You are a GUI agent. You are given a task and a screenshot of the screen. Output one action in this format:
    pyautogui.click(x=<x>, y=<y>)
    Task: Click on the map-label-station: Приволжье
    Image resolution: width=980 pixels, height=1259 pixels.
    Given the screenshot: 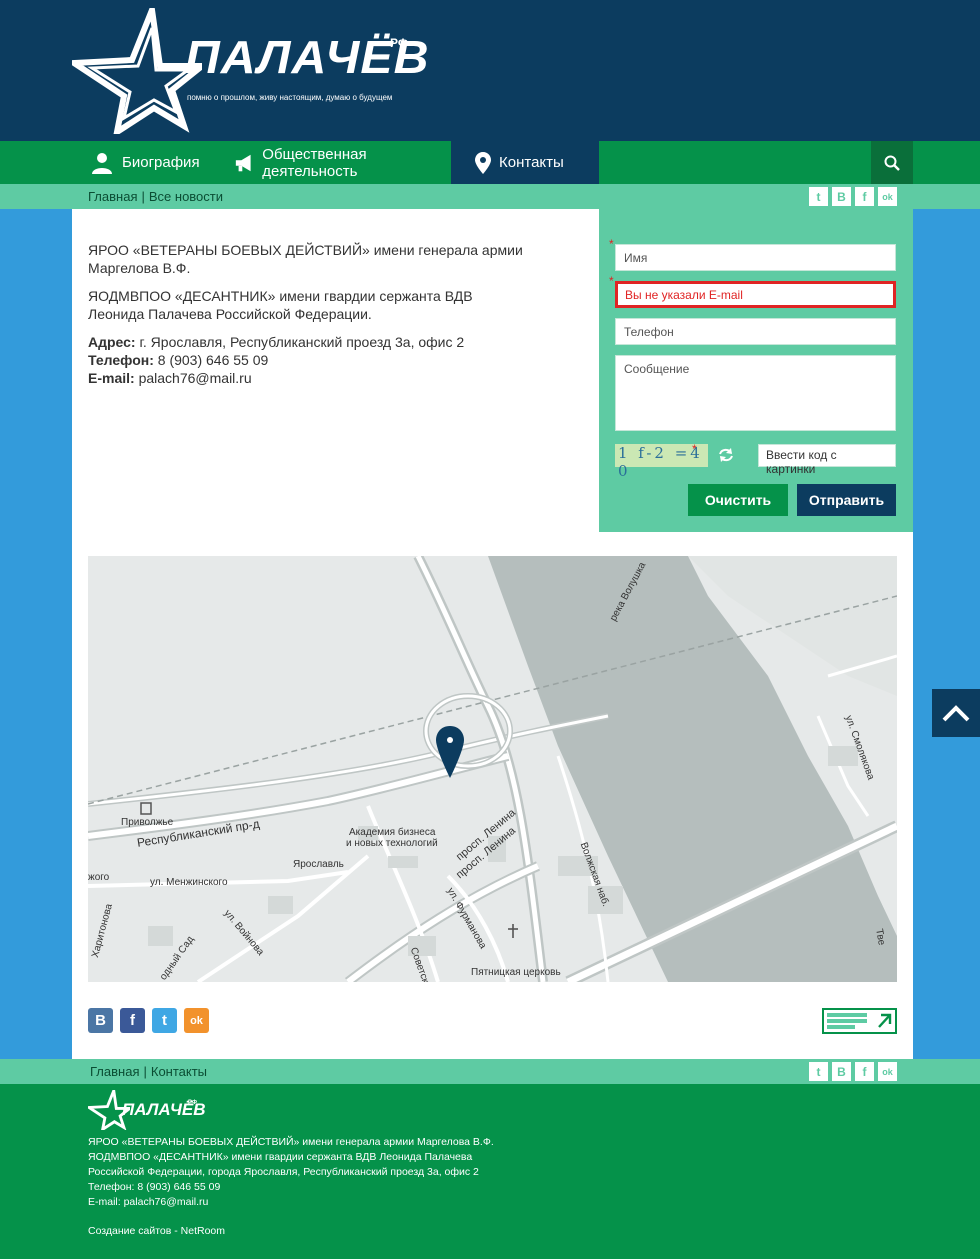 What is the action you would take?
    pyautogui.click(x=147, y=822)
    